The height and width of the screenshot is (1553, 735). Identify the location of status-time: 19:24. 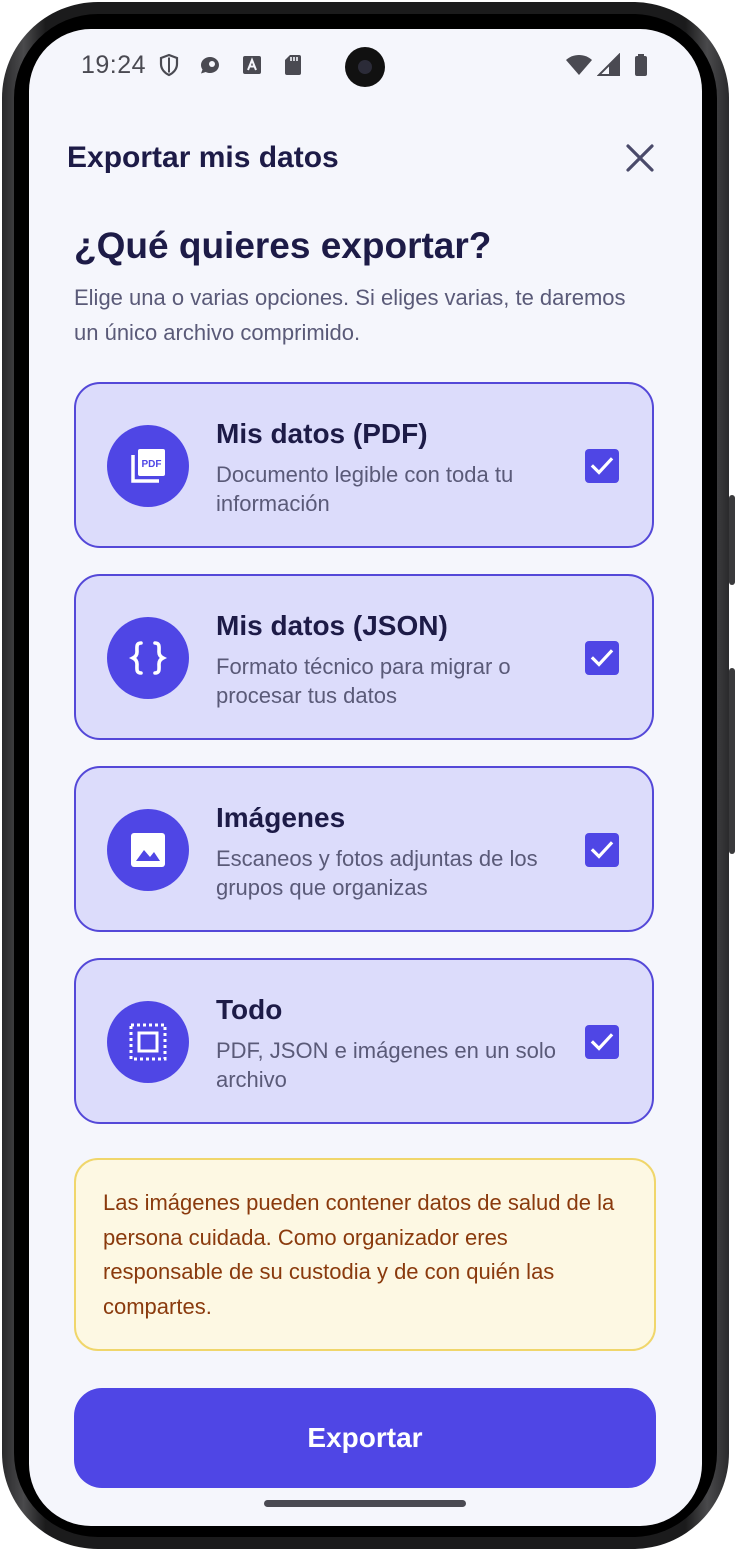
(114, 65).